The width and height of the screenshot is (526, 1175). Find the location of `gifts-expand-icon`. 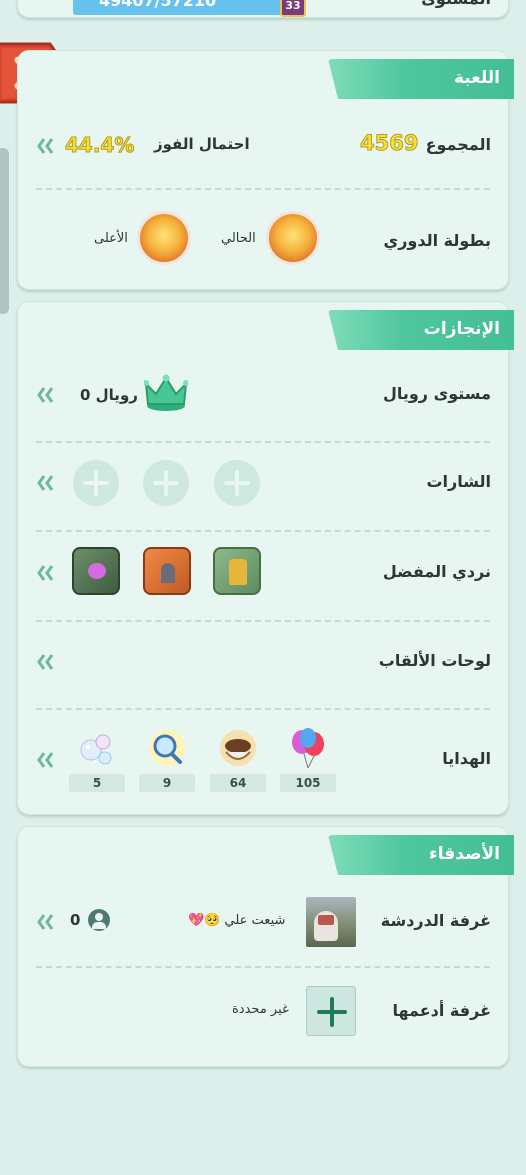

gifts-expand-icon is located at coordinates (46, 760).